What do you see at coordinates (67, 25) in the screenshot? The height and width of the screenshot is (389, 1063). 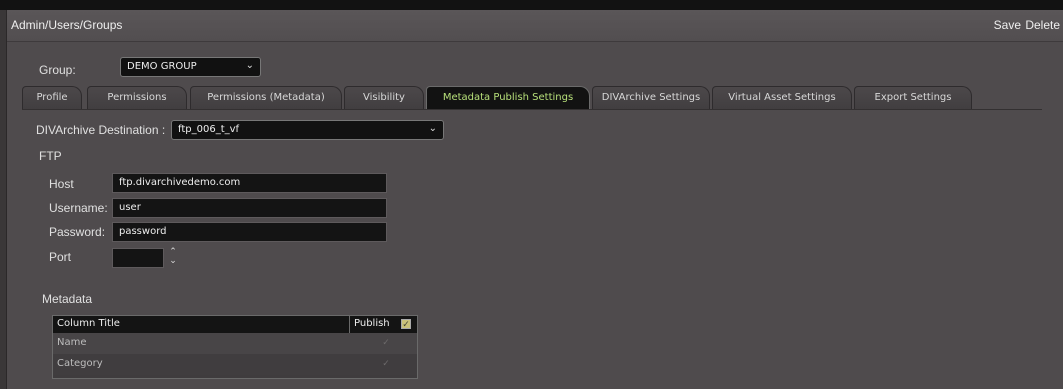 I see `breadcrumb: Admin/Users/Groups` at bounding box center [67, 25].